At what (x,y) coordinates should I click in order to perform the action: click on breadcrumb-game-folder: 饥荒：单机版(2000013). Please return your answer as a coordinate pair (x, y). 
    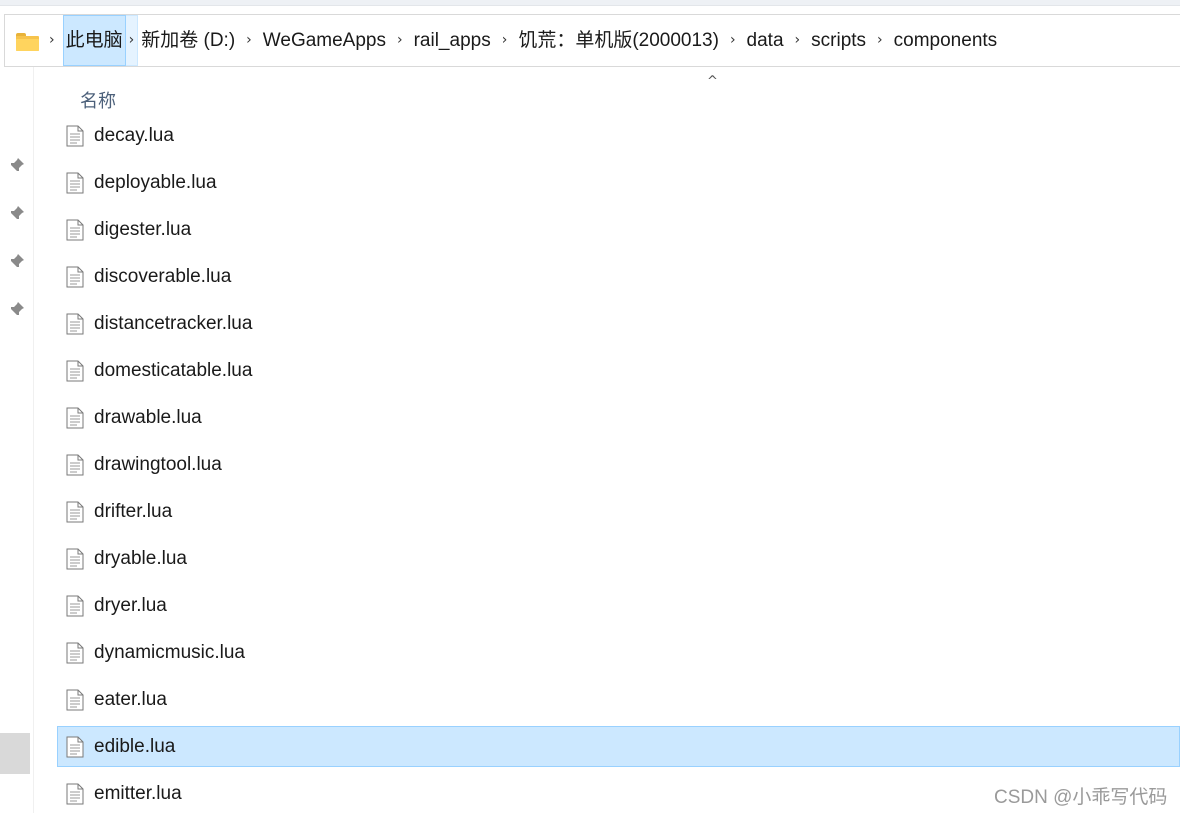
    Looking at the image, I should click on (618, 40).